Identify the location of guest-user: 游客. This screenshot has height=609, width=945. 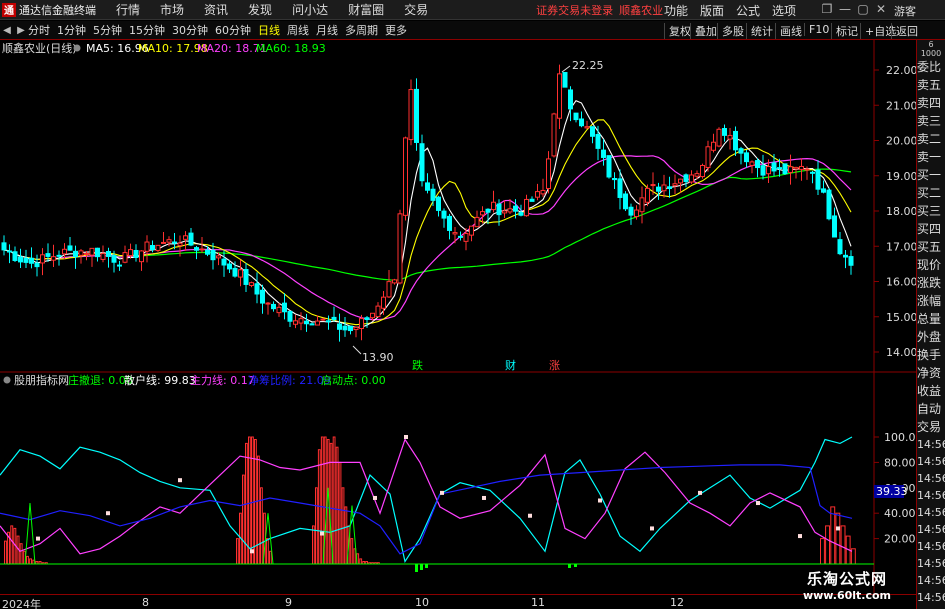
(905, 11).